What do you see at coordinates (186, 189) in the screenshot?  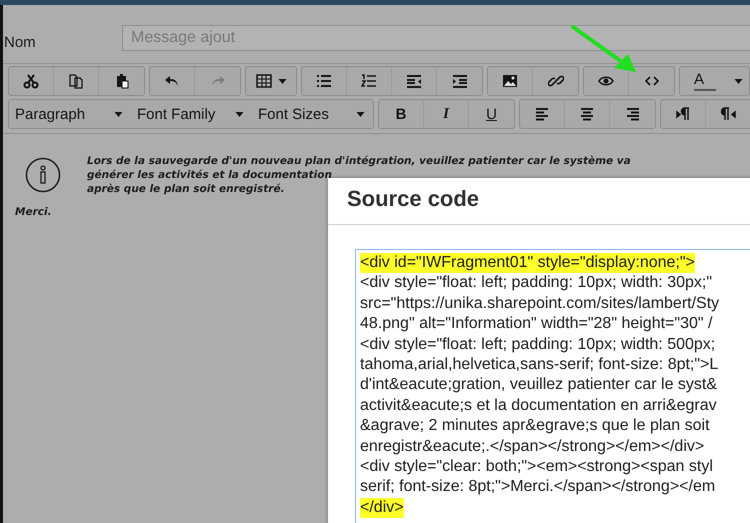 I see `message-line: après que le plan soit enregistré.` at bounding box center [186, 189].